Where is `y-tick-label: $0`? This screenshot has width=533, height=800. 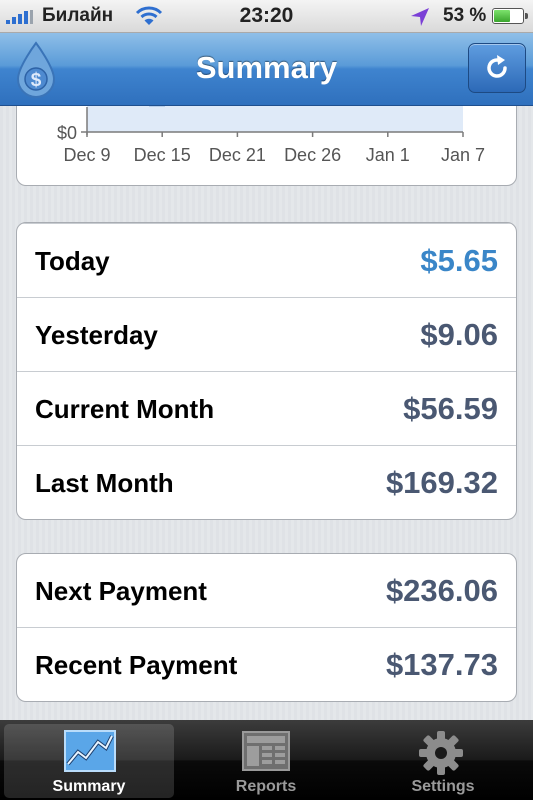 y-tick-label: $0 is located at coordinates (67, 133).